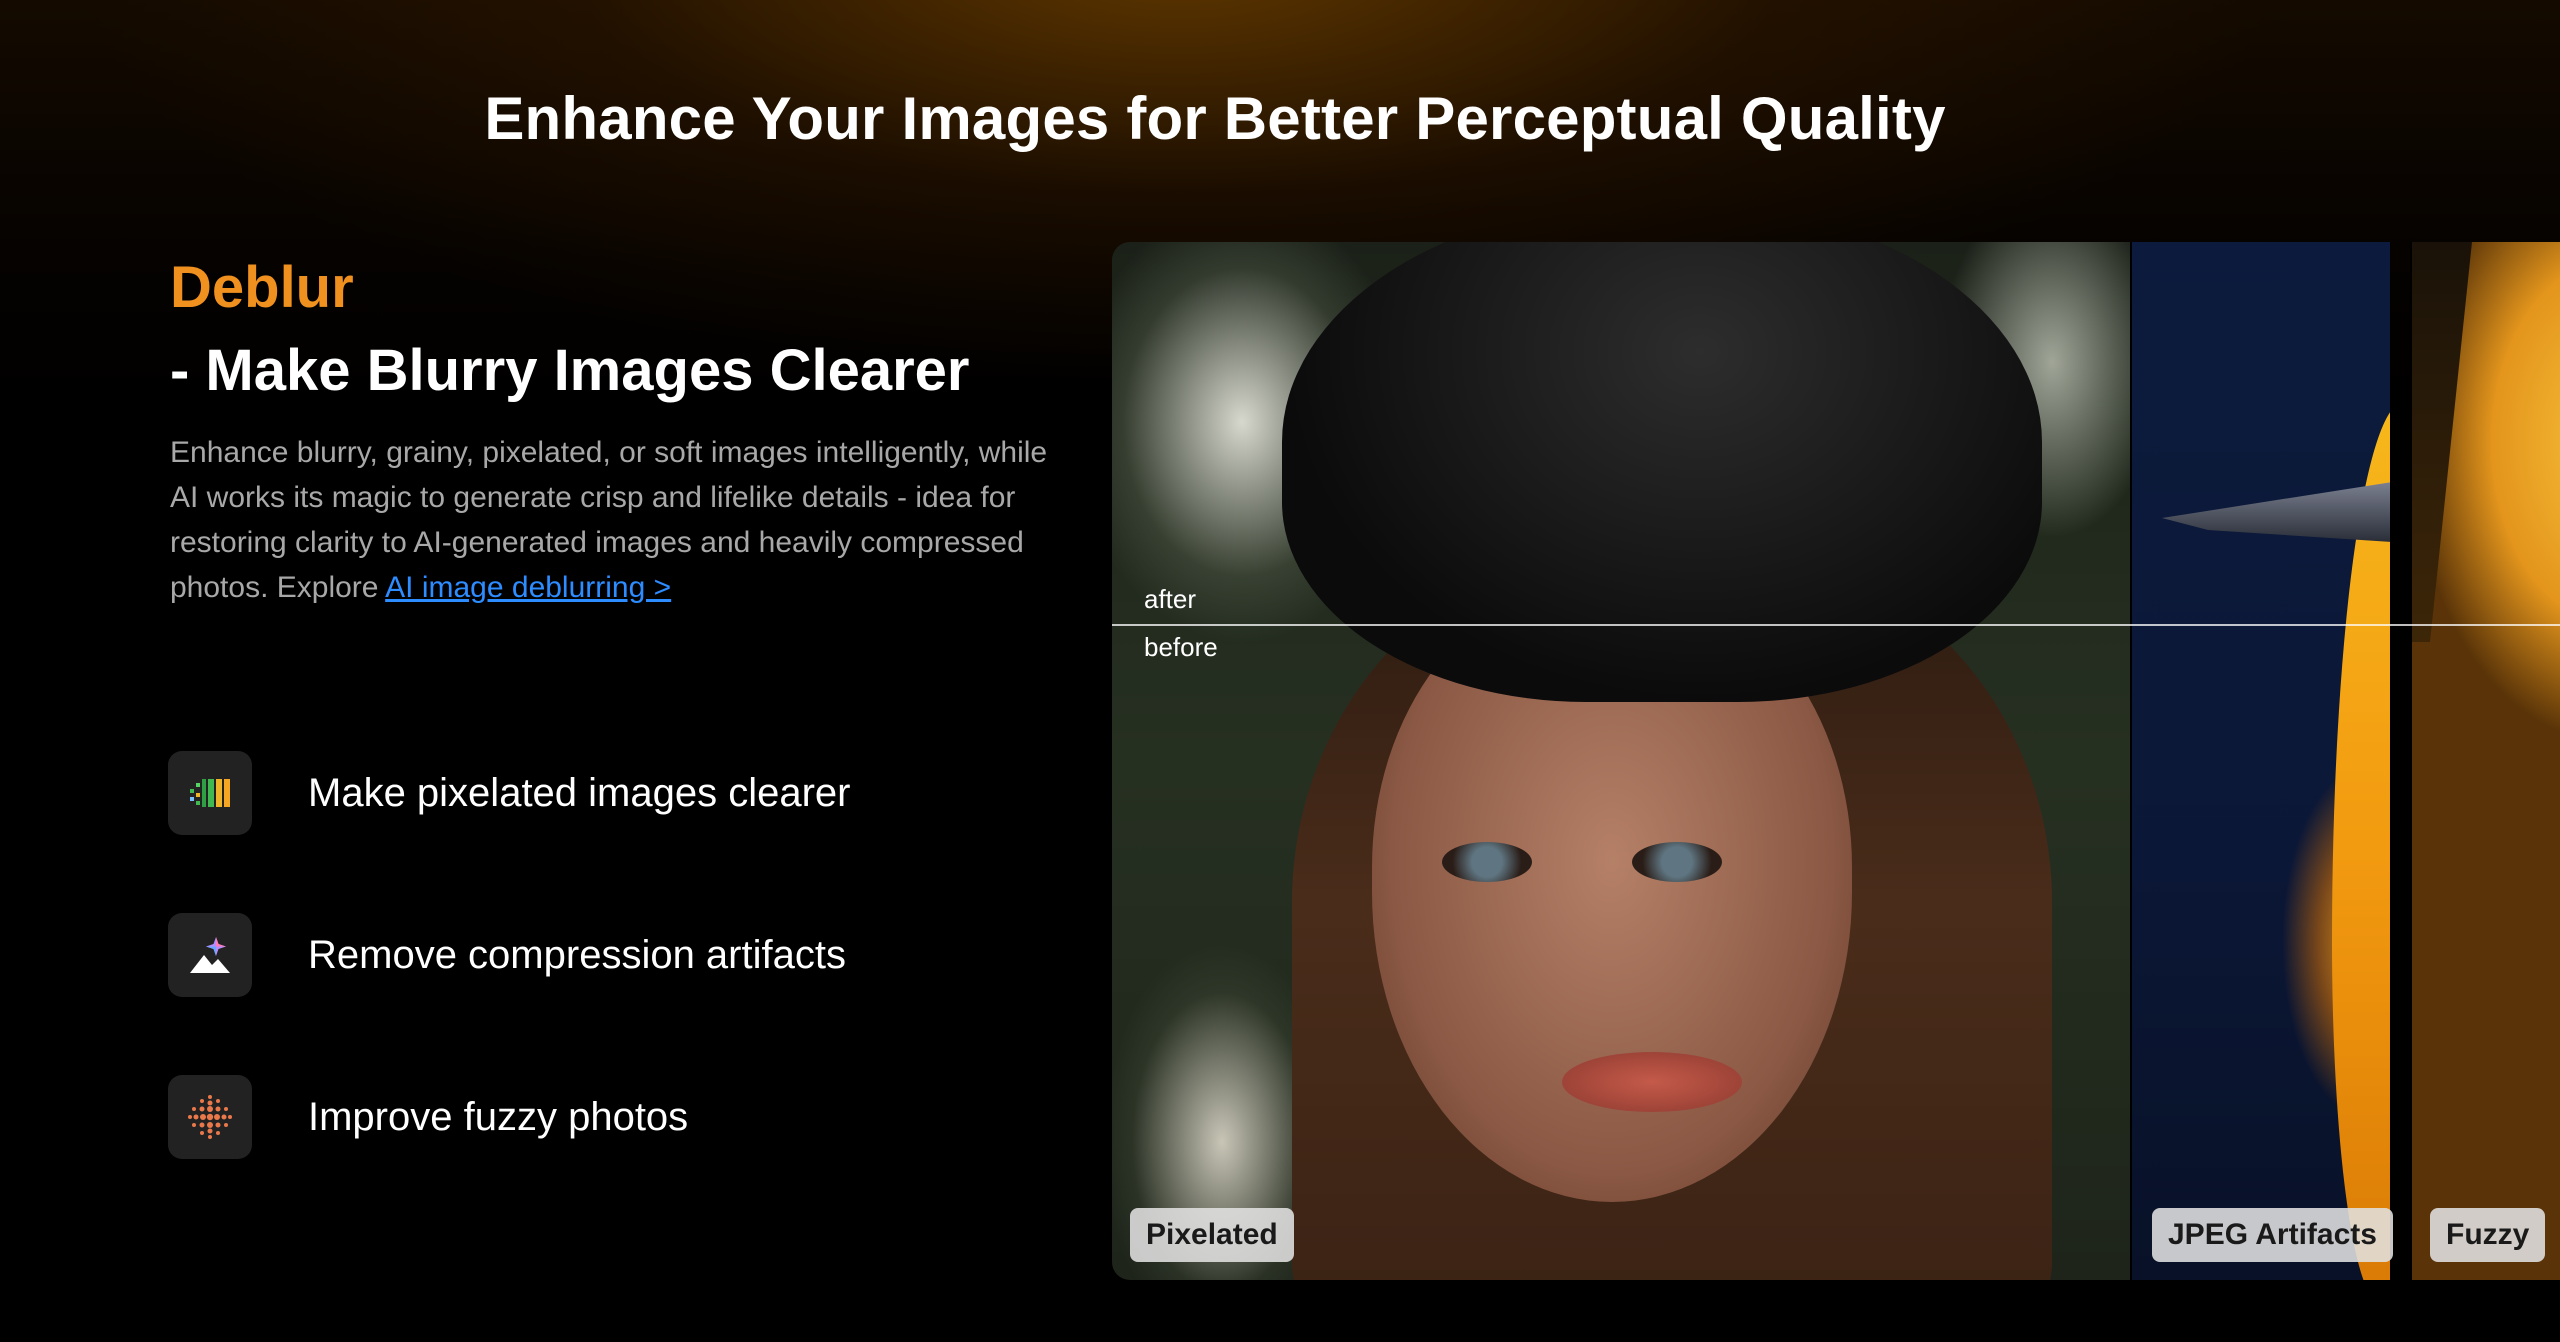 The width and height of the screenshot is (2560, 1342). What do you see at coordinates (2276, 512) in the screenshot?
I see `beak-shape` at bounding box center [2276, 512].